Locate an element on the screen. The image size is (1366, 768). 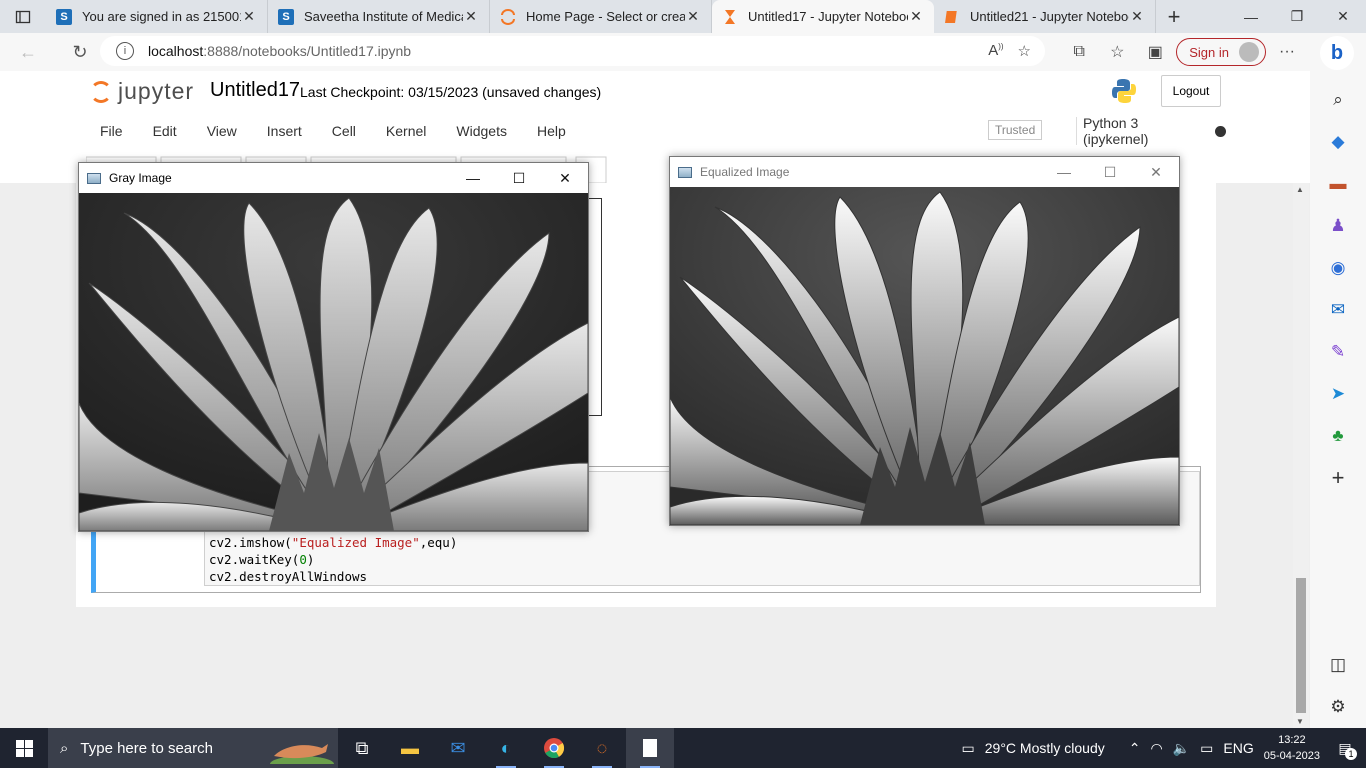
browser-tab-2: S Saveetha Institute of Medical ✕ is located at coordinates (379, 16).